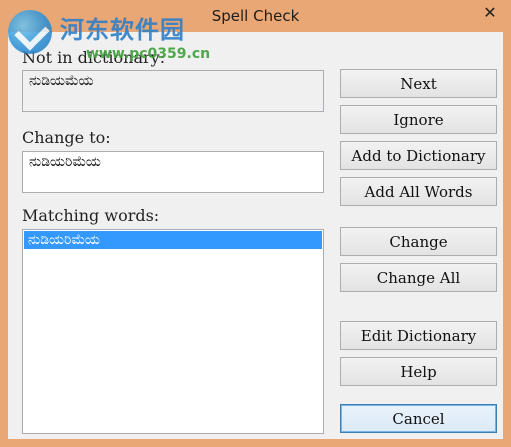  What do you see at coordinates (94, 57) in the screenshot?
I see `not-in-dictionary-label: Not in dictionary:` at bounding box center [94, 57].